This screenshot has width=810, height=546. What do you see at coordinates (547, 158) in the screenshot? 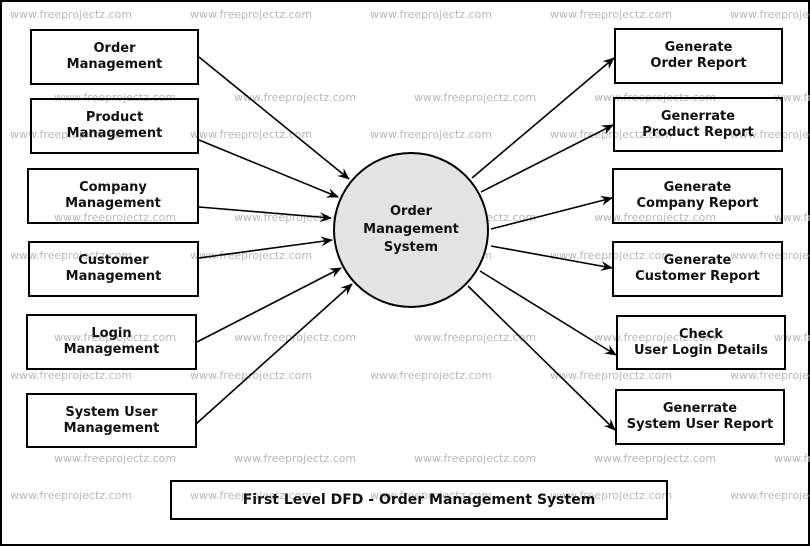
I see `flow-arrow-to-generate-product-report` at bounding box center [547, 158].